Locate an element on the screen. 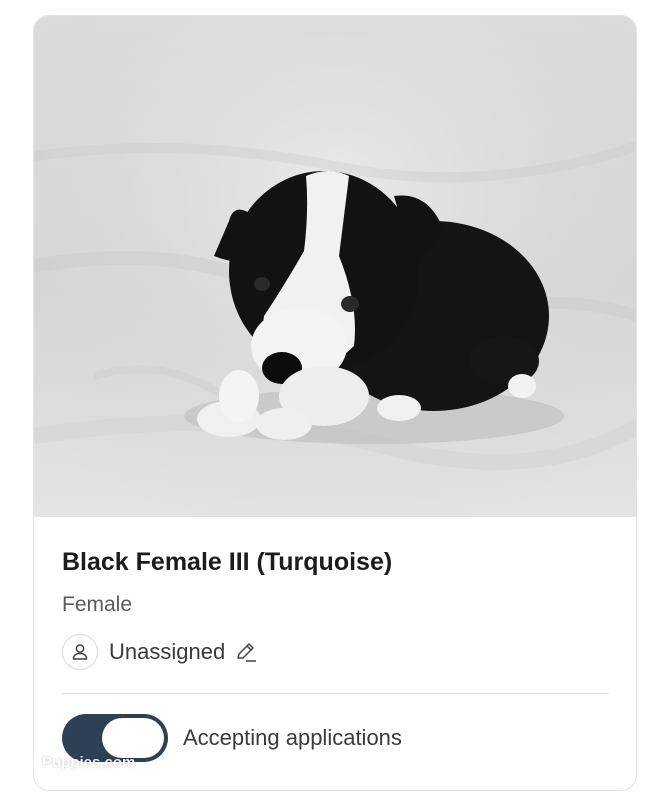 Image resolution: width=671 pixels, height=800 pixels. assignee-row: Unassigned is located at coordinates (160, 652).